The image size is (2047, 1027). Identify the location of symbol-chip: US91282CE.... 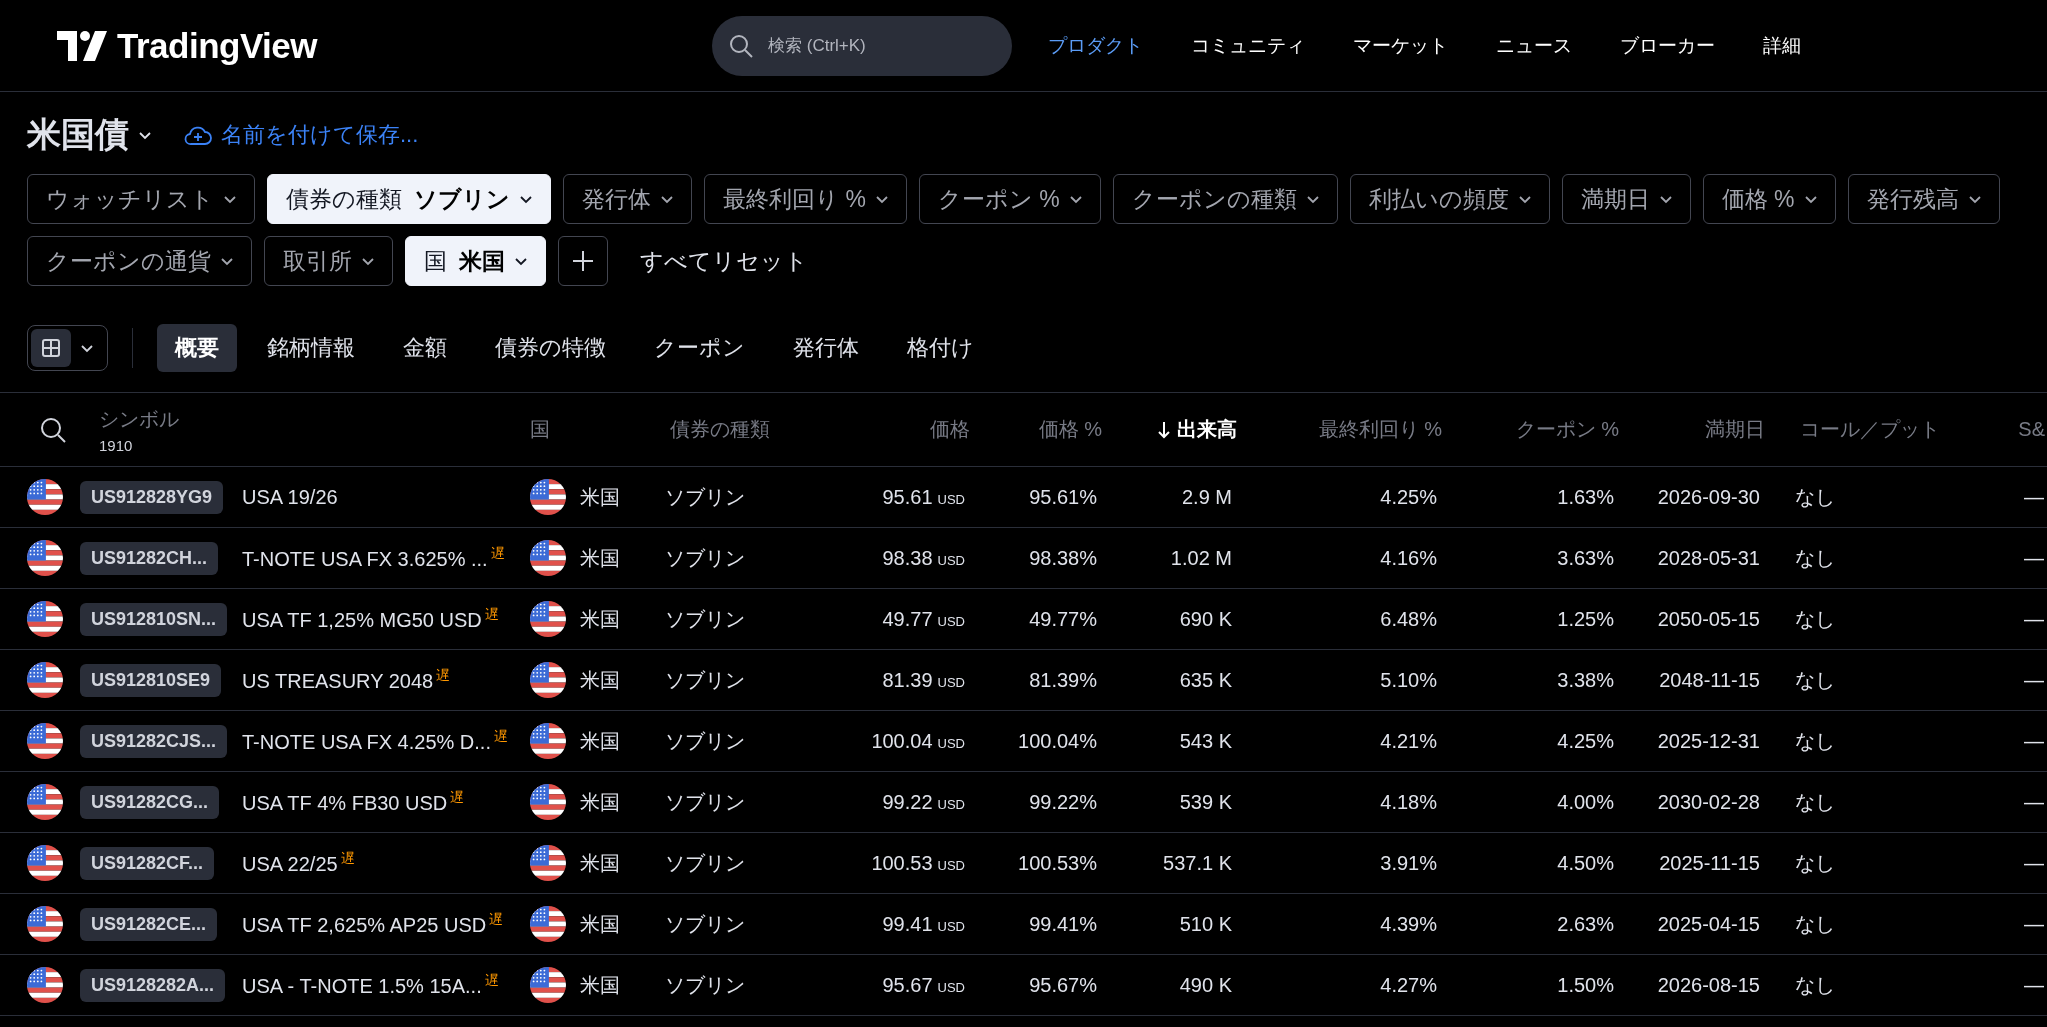
(149, 924).